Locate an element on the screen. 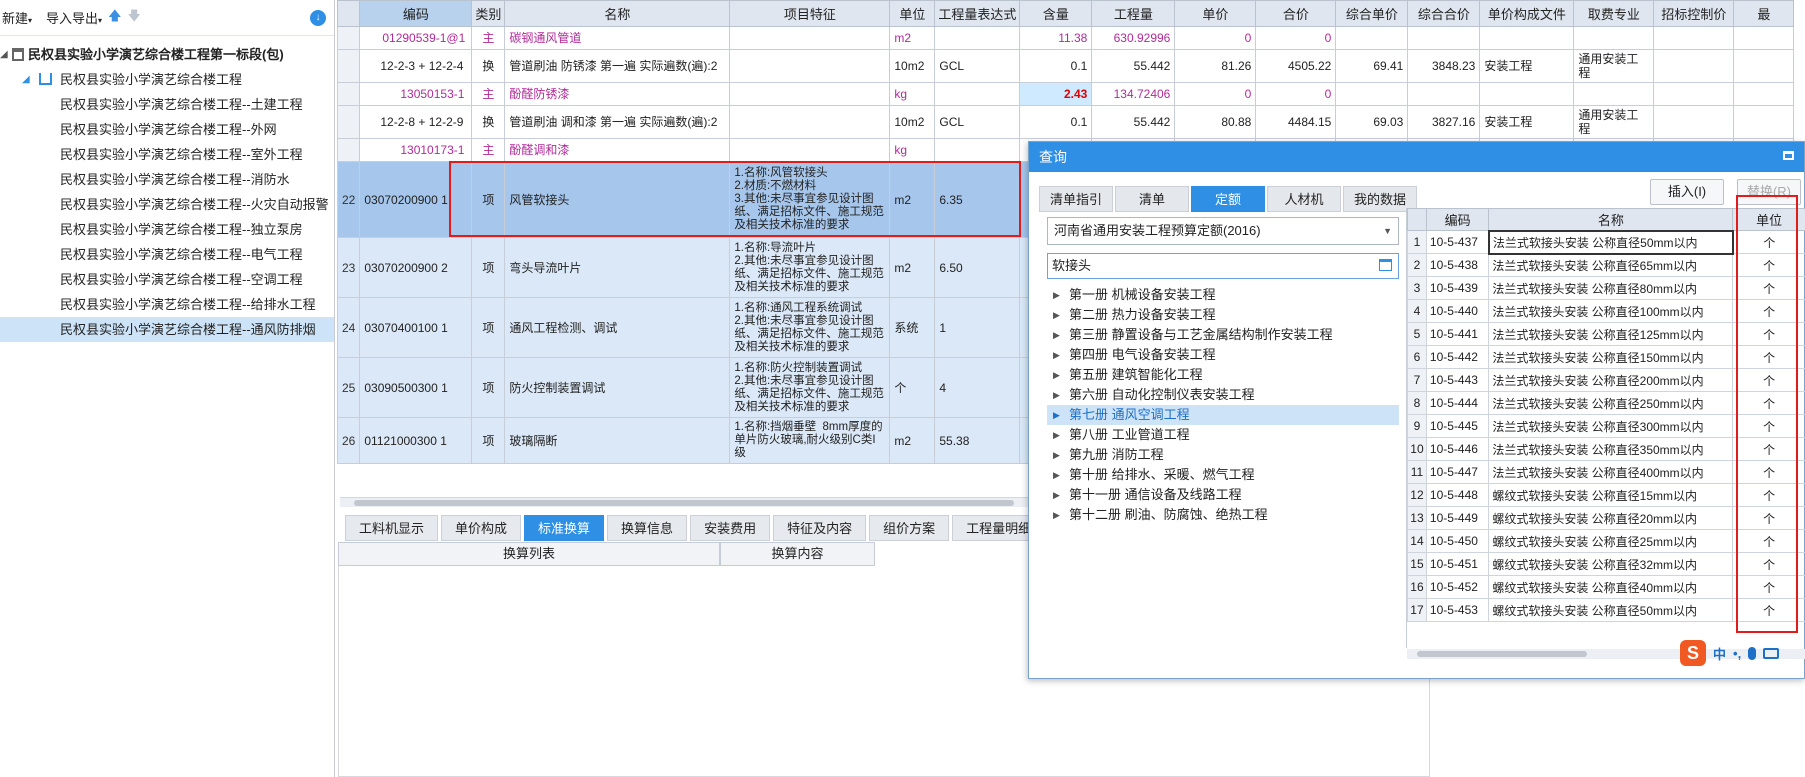 The width and height of the screenshot is (1805, 777). book-item: ▶ 第六册 自动化控制仪表安装工程 is located at coordinates (1223, 395).